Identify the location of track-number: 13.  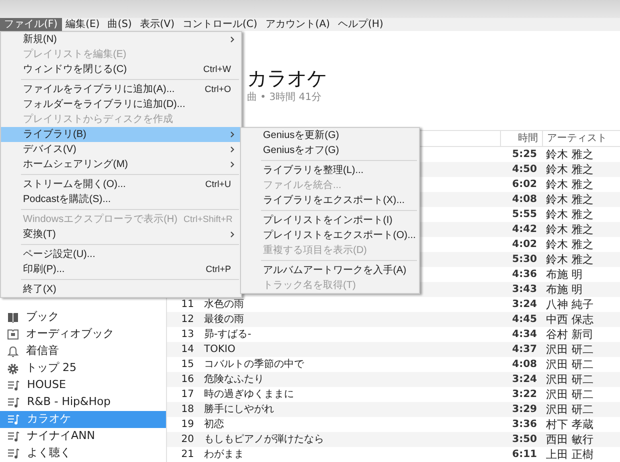
(187, 334).